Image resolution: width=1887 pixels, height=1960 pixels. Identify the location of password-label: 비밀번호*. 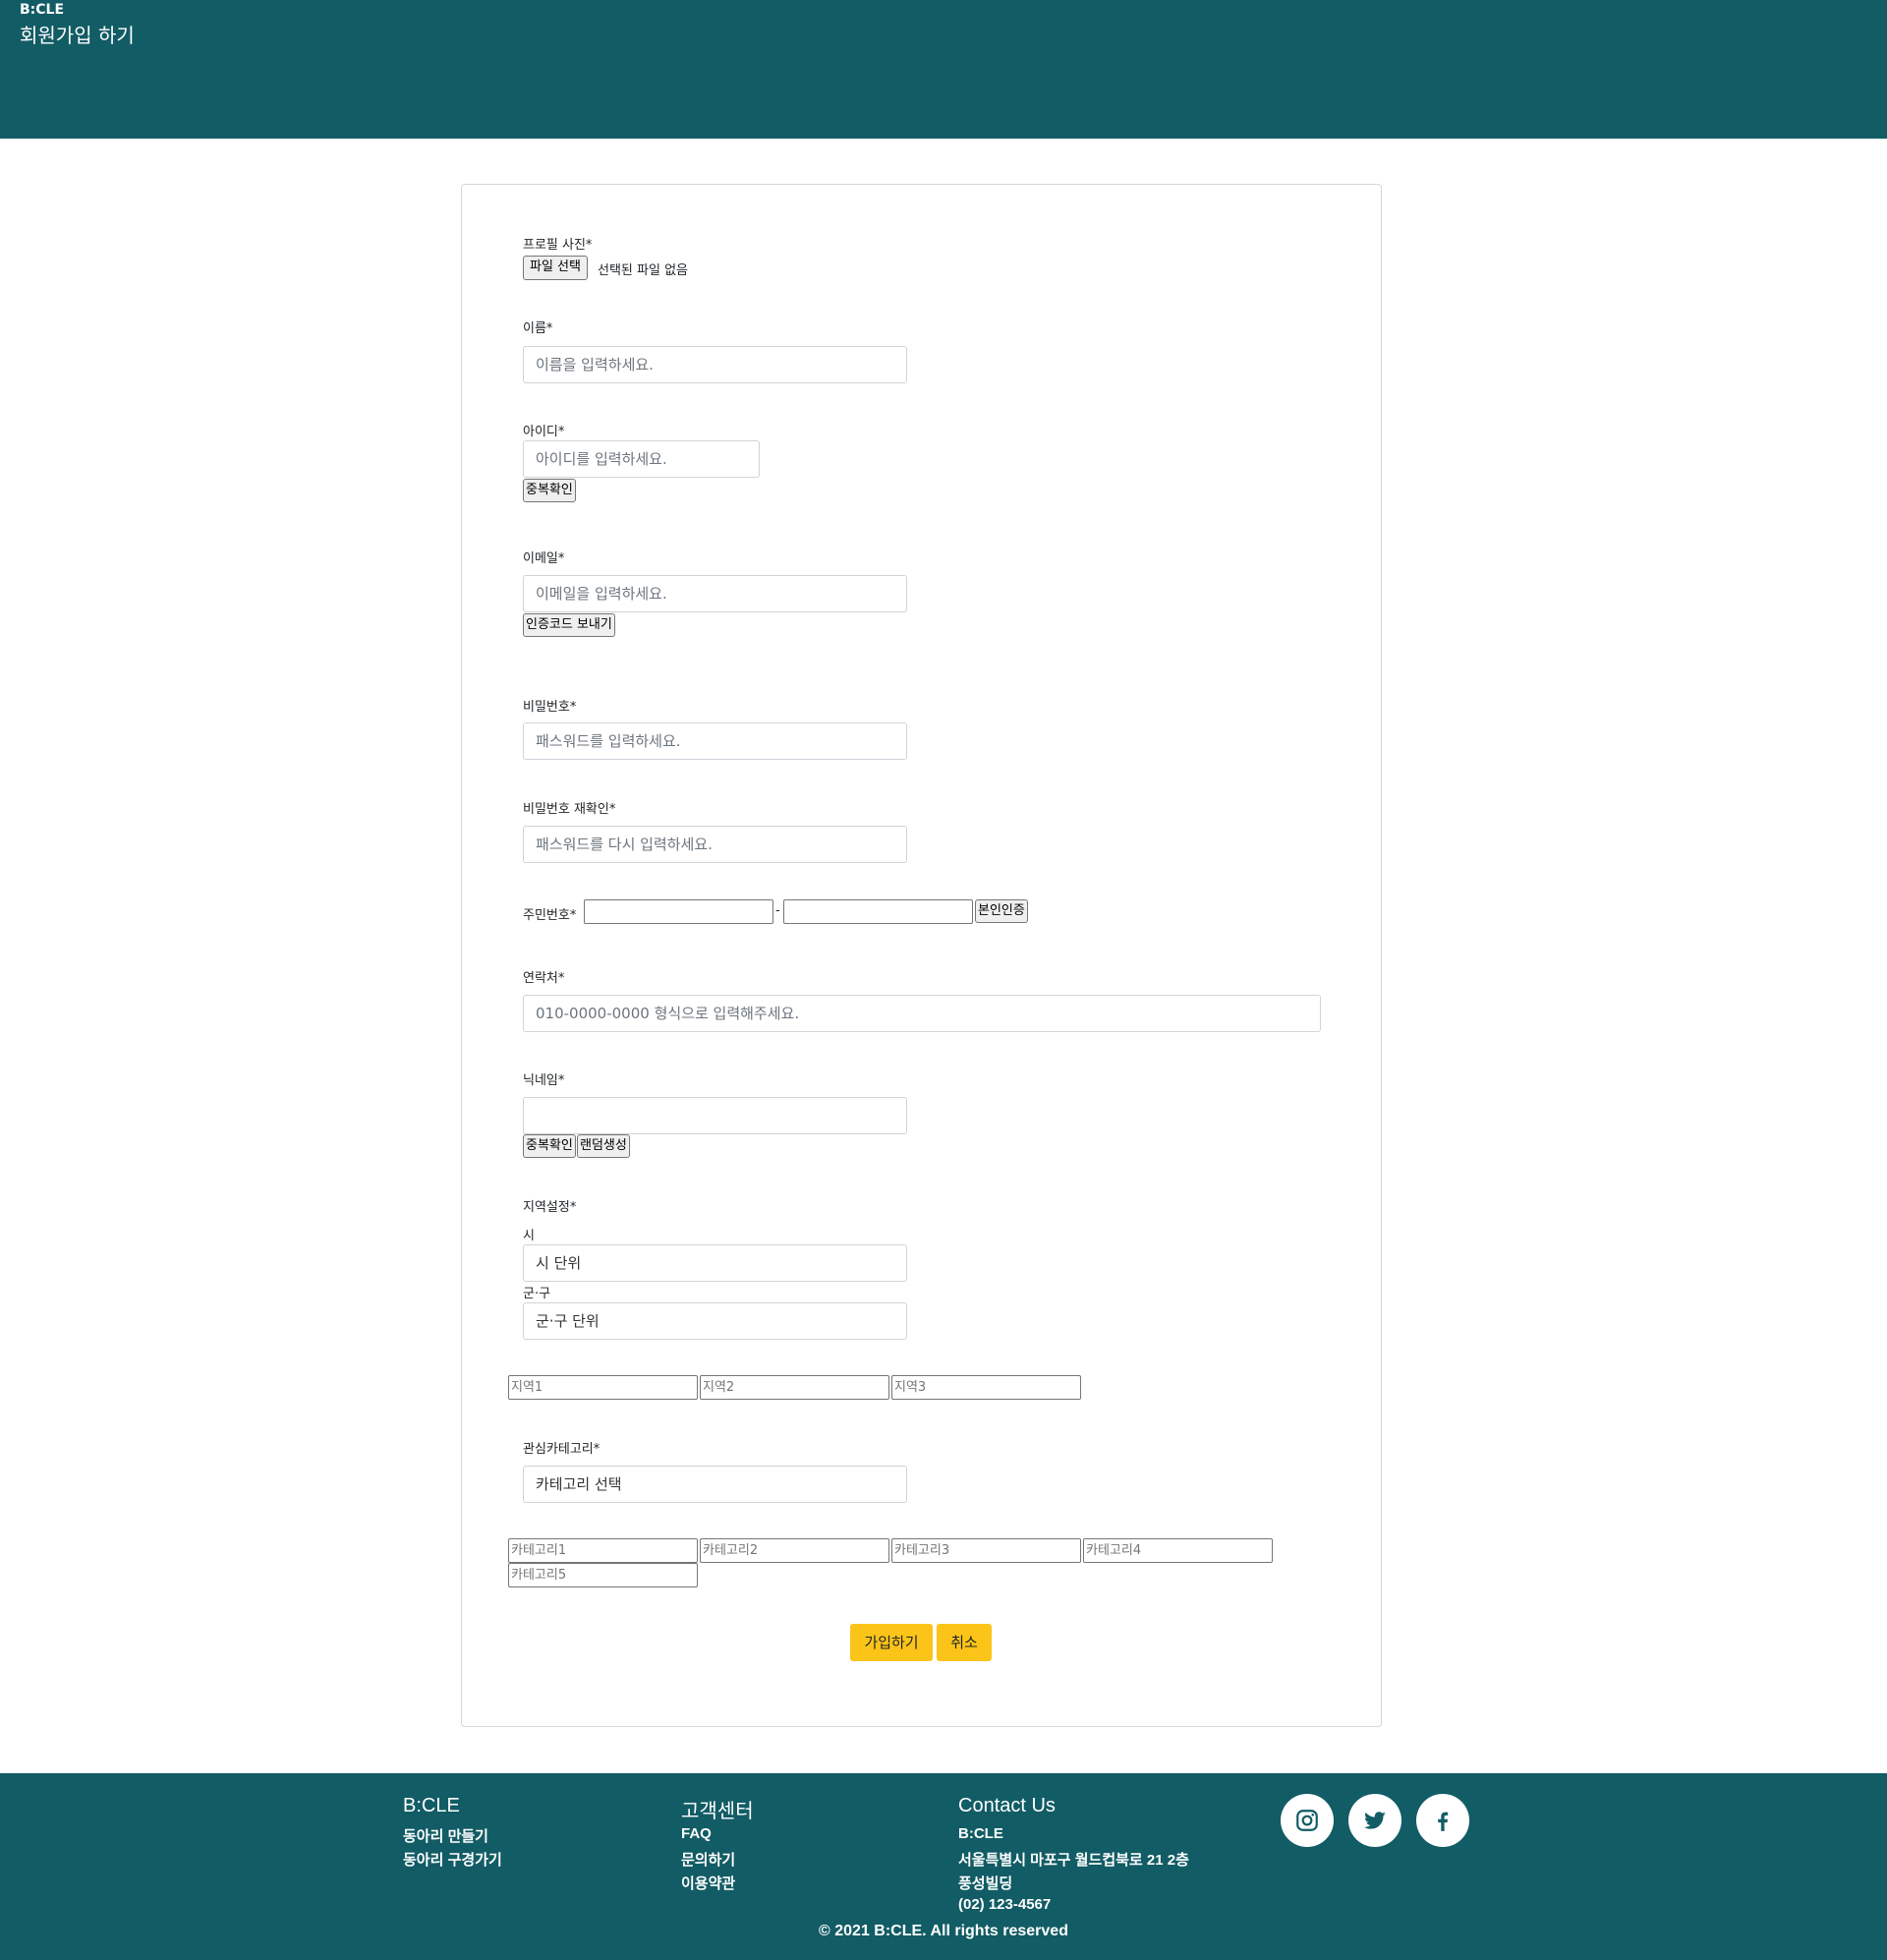
(550, 707).